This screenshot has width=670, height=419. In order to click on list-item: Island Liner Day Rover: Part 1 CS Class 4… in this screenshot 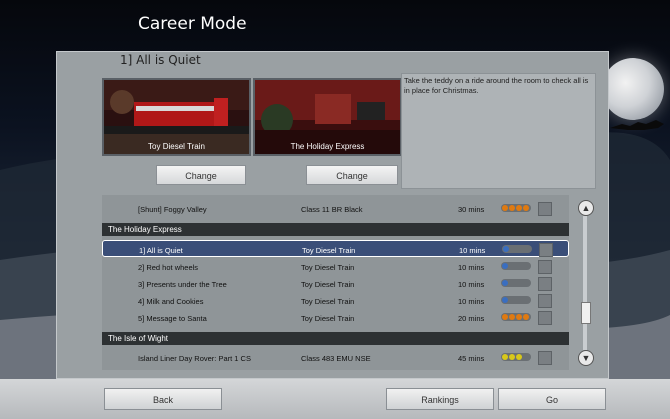, I will do `click(335, 357)`.